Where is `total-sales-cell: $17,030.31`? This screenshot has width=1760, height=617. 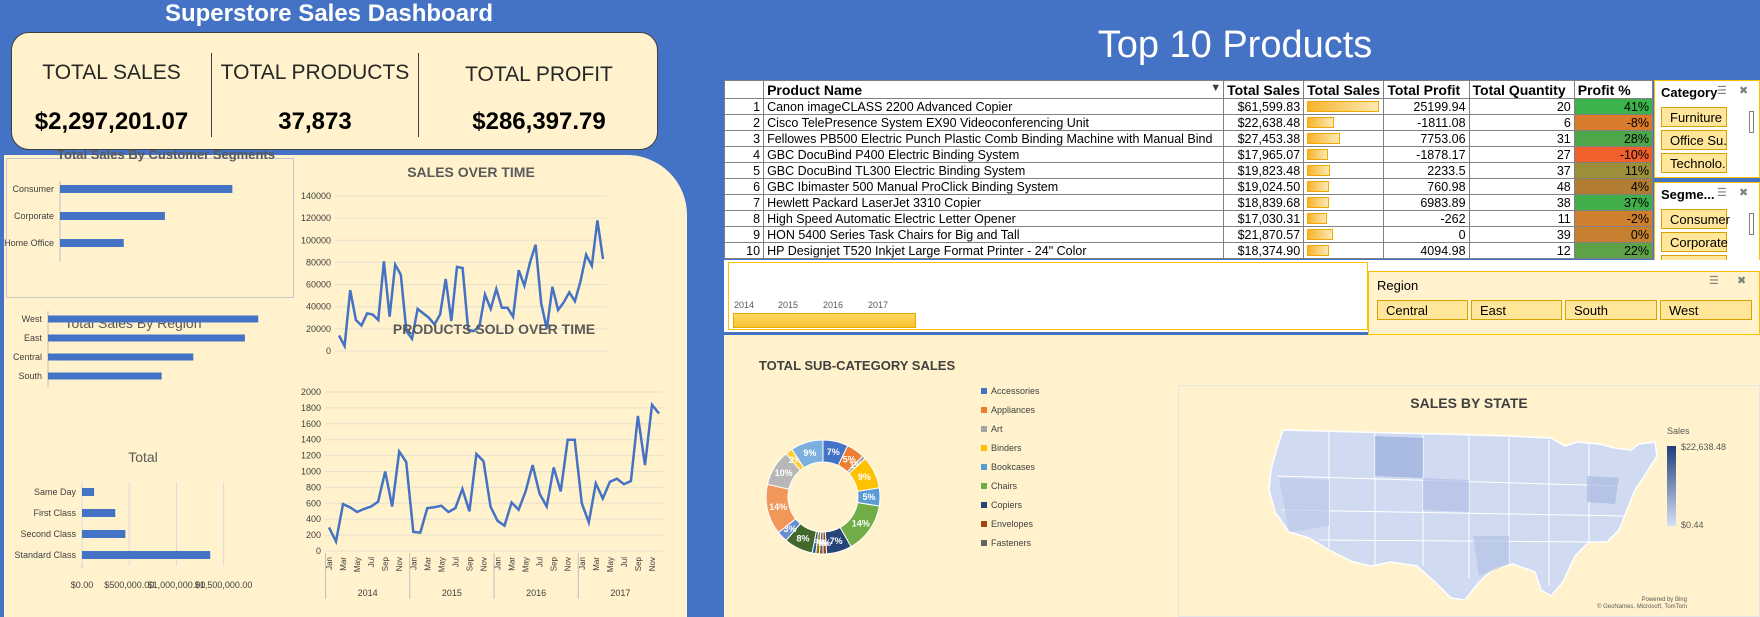
total-sales-cell: $17,030.31 is located at coordinates (1264, 218).